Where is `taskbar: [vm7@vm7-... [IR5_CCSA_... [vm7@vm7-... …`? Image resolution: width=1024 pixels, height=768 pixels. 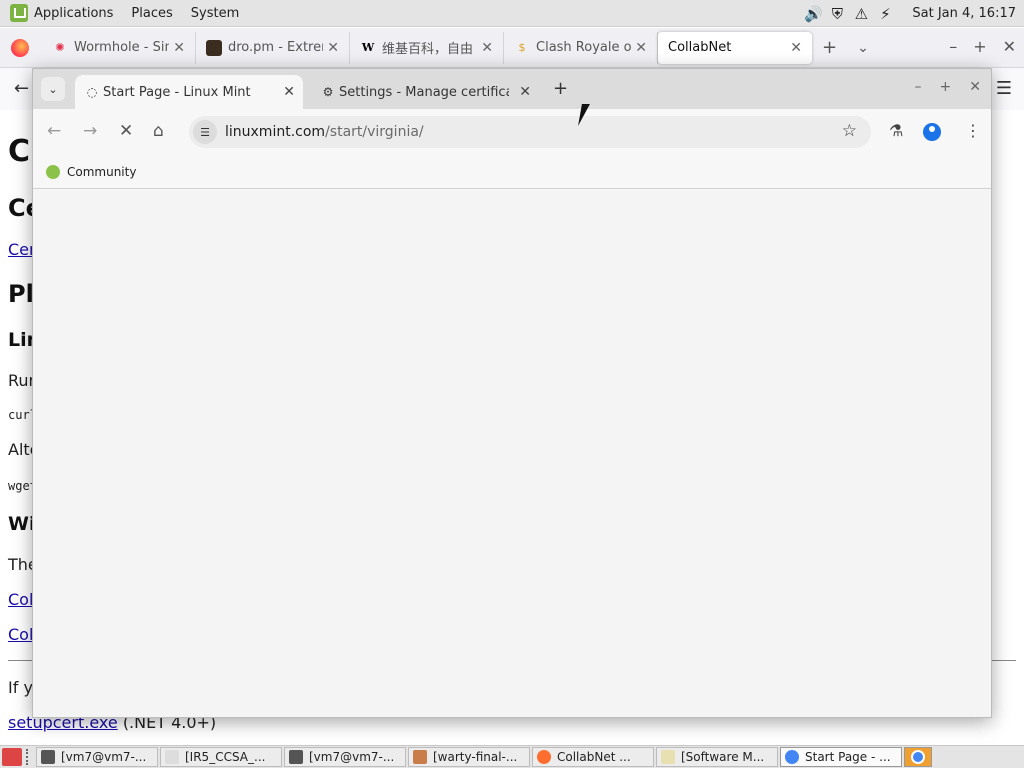 taskbar: [vm7@vm7-... [IR5_CCSA_... [vm7@vm7-... … is located at coordinates (512, 756).